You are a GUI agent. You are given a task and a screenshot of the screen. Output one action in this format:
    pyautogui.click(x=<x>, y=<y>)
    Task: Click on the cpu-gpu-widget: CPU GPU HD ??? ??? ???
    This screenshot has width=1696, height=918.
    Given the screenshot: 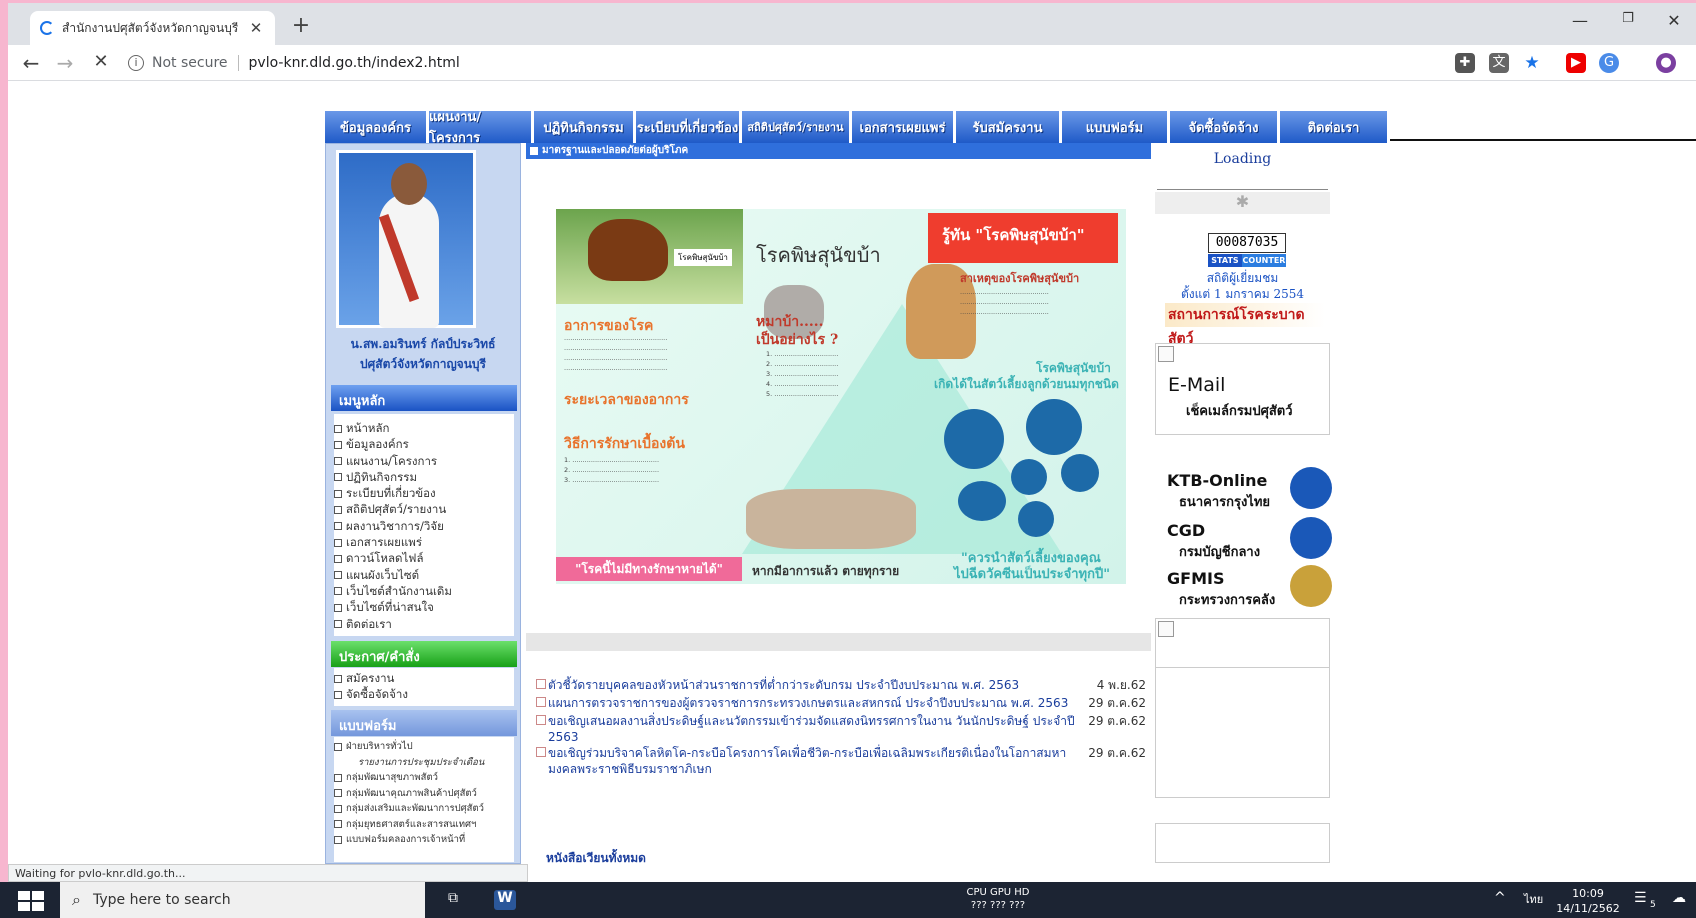 What is the action you would take?
    pyautogui.click(x=998, y=899)
    